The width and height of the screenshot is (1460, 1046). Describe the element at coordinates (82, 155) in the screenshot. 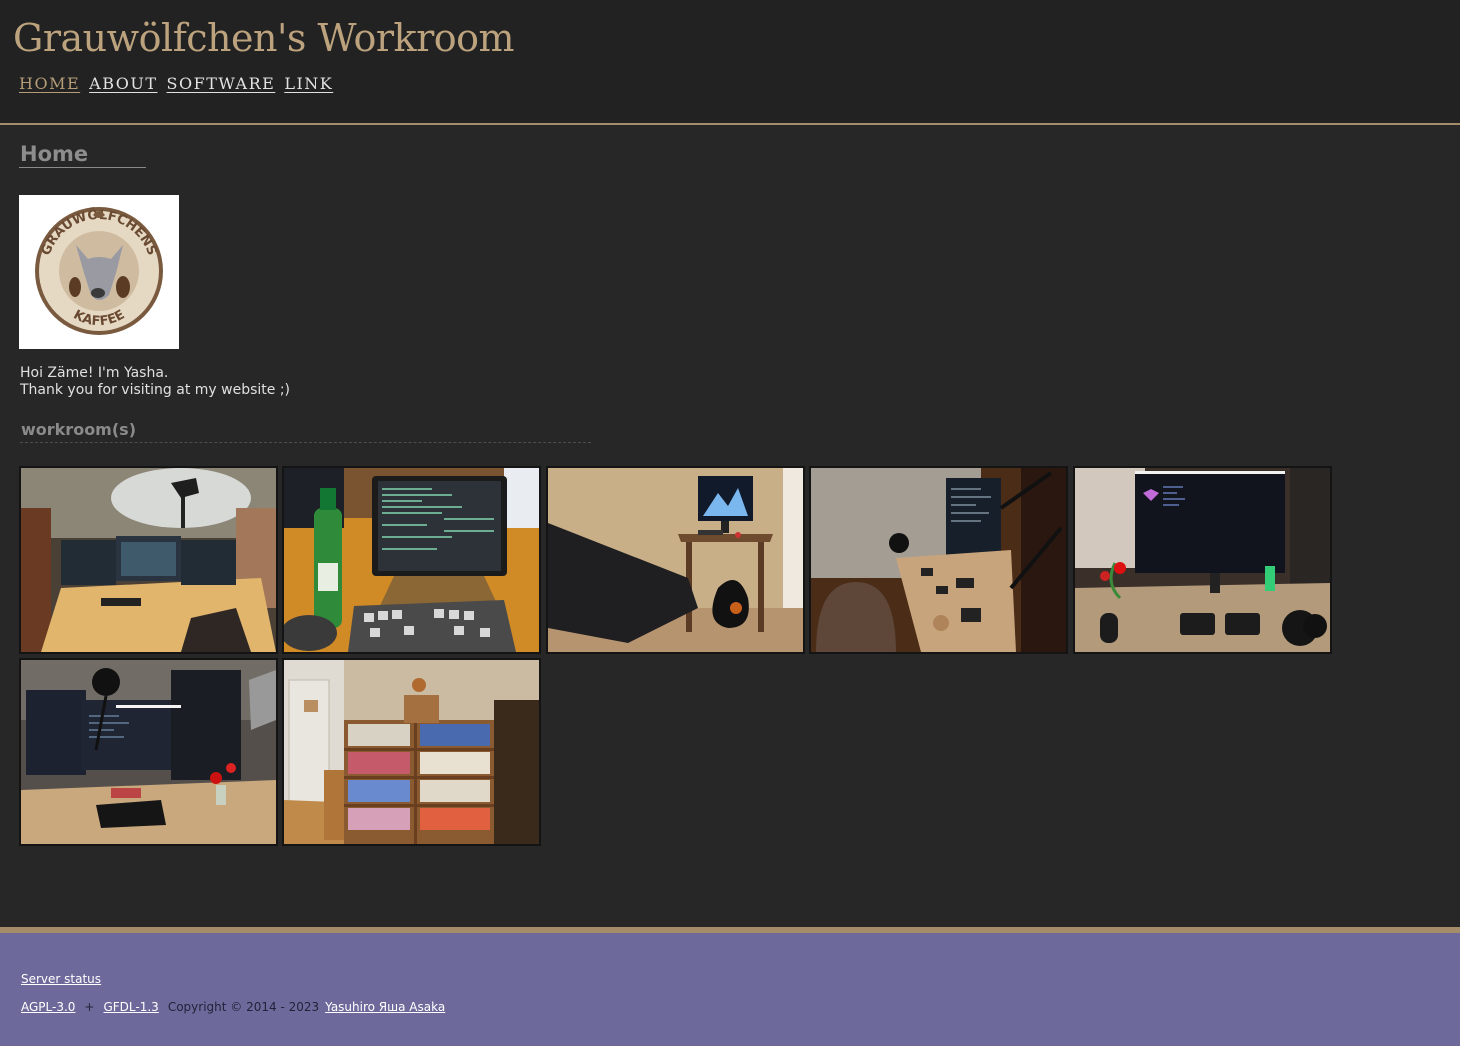

I see `page-title: Home` at that location.